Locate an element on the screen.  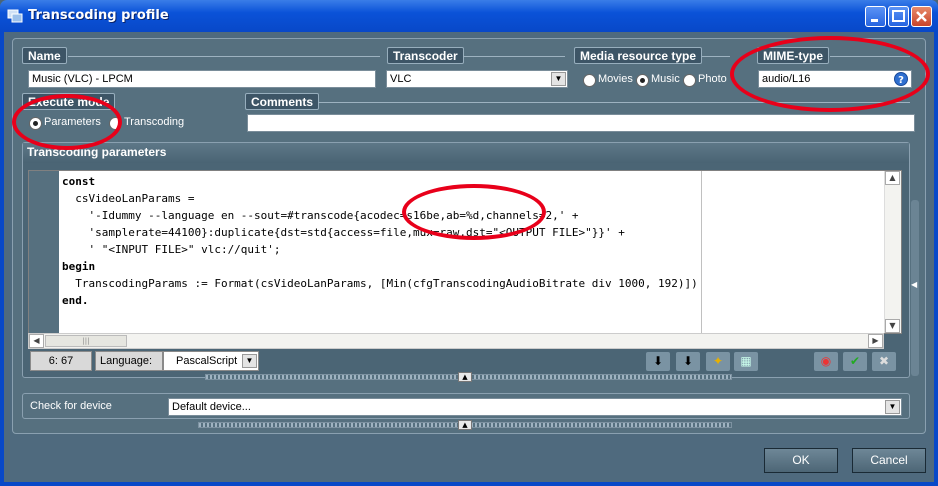
scroll-right-icon: ▶ is located at coordinates (875, 341).